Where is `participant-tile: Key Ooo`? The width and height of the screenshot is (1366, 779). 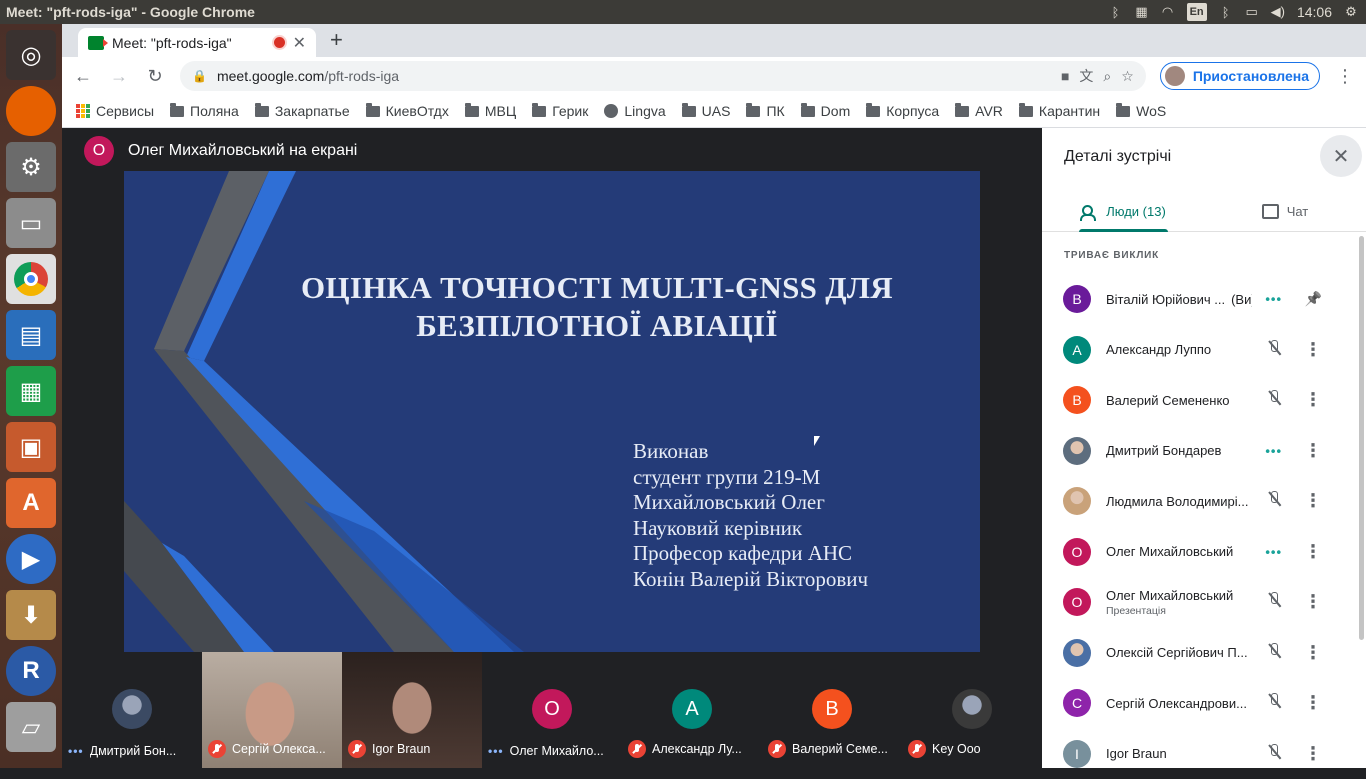 participant-tile: Key Ooo is located at coordinates (972, 710).